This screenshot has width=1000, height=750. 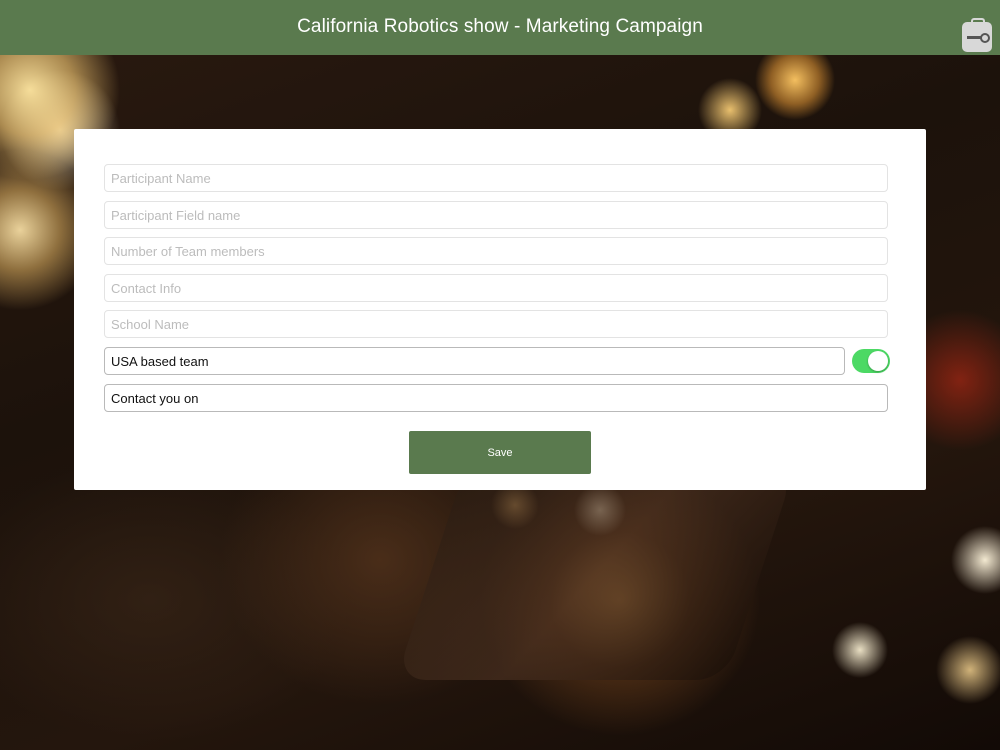 I want to click on contact-info-input, so click(x=496, y=288).